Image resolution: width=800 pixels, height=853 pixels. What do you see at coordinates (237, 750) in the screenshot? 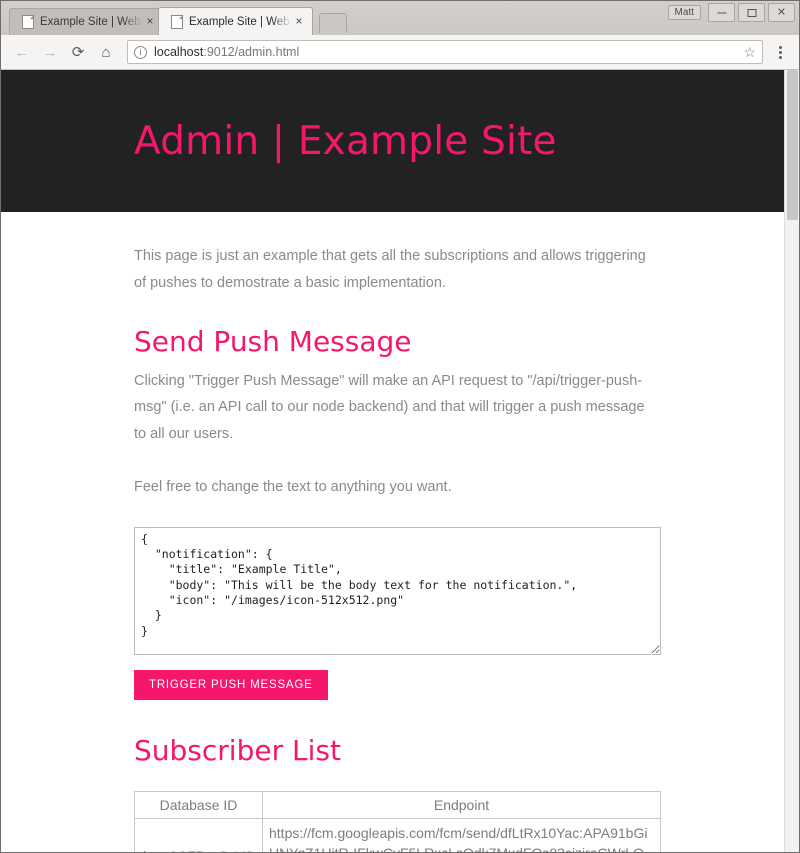
I see `subscriber-list-heading: Subscriber List` at bounding box center [237, 750].